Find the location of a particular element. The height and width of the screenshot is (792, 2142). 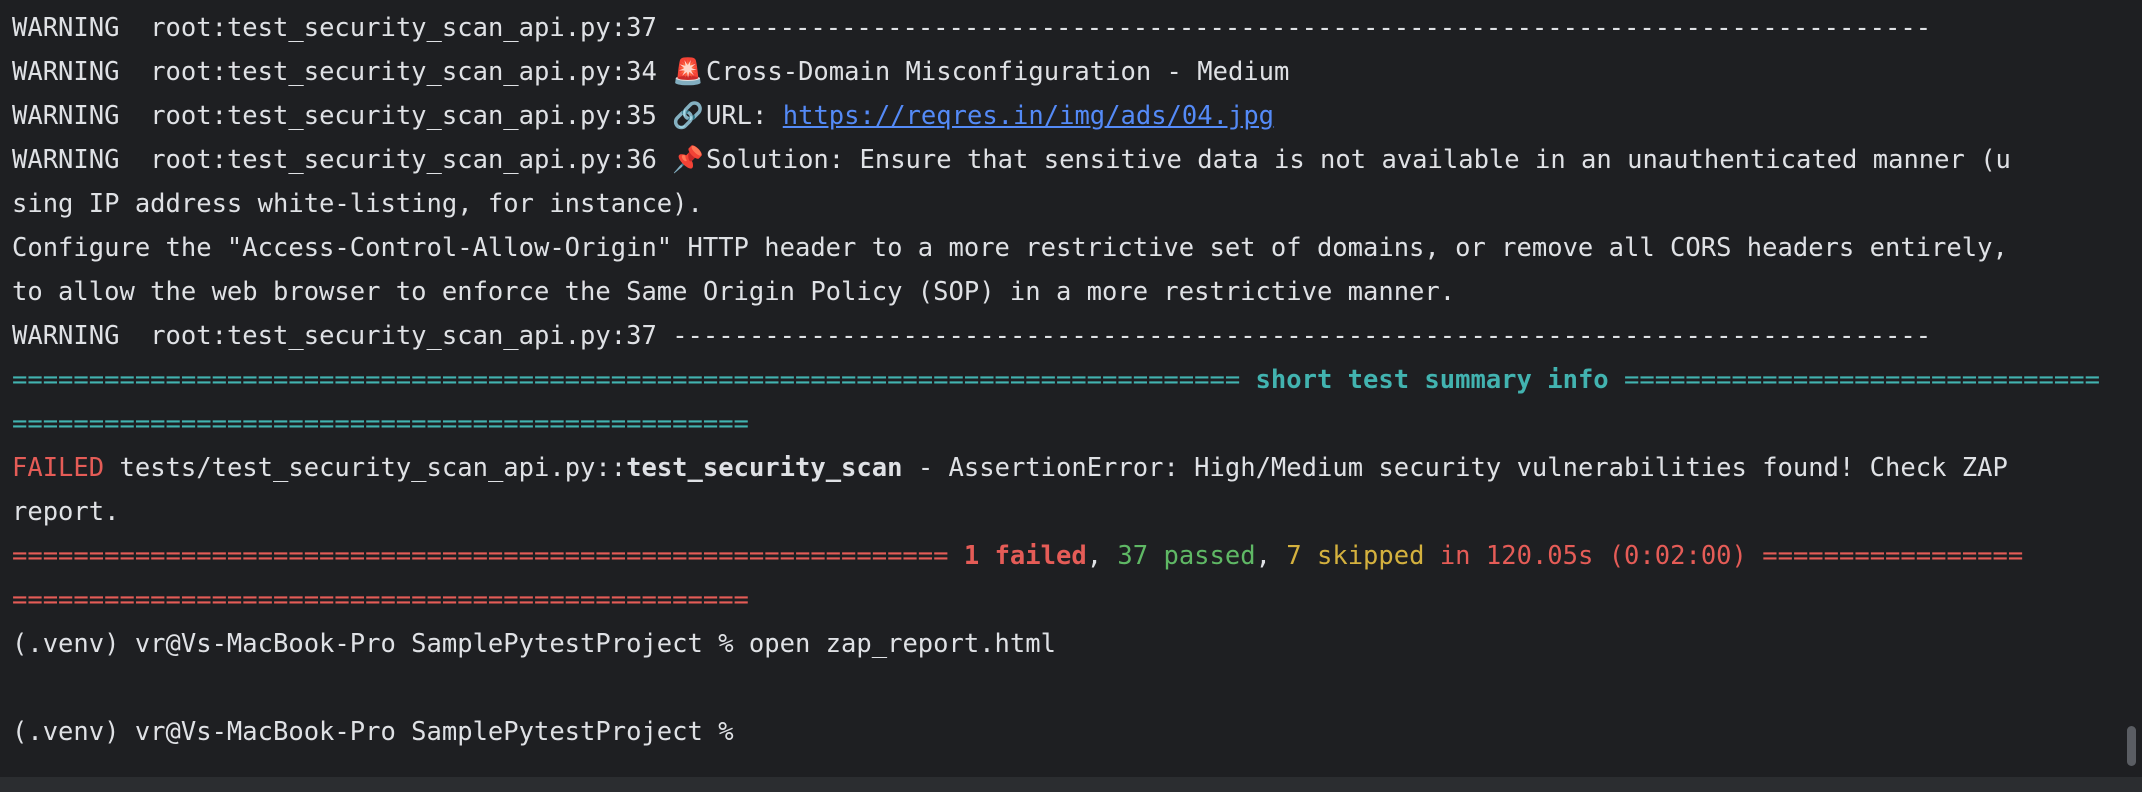

summary-title: short test summary info is located at coordinates (1432, 380).